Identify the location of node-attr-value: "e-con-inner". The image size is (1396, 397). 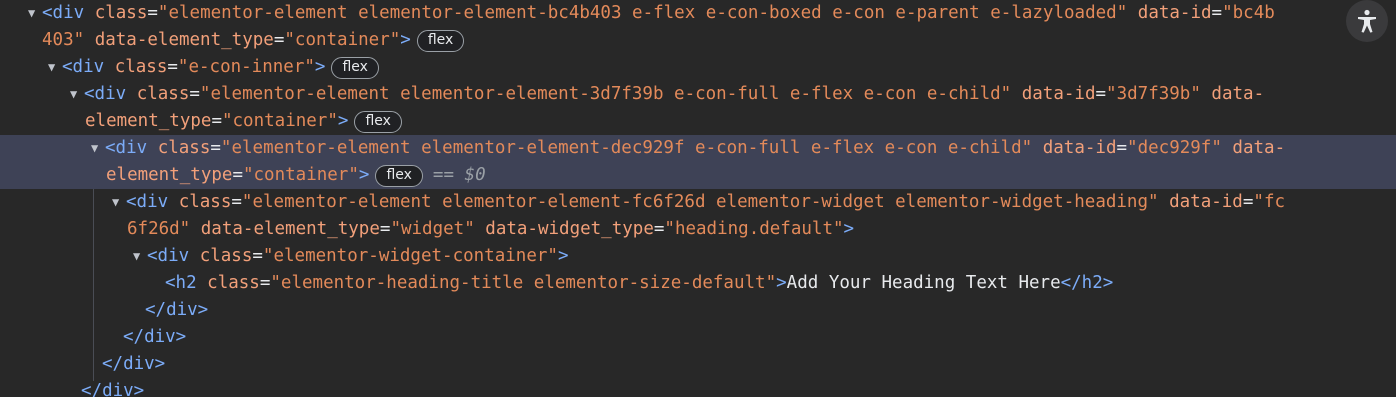
(246, 67).